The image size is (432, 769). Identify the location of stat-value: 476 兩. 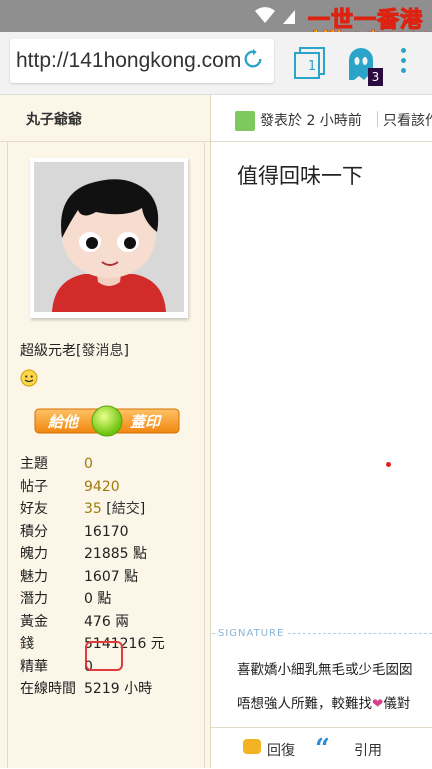
(107, 621).